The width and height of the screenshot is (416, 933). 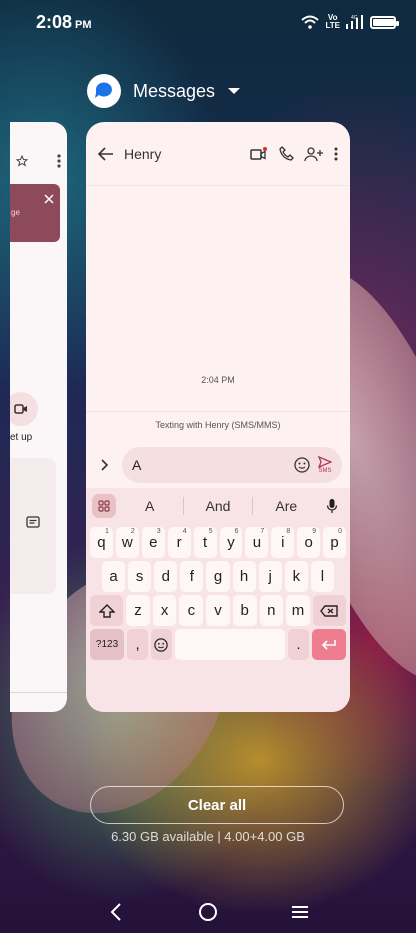 I want to click on back-icon, so click(x=116, y=912).